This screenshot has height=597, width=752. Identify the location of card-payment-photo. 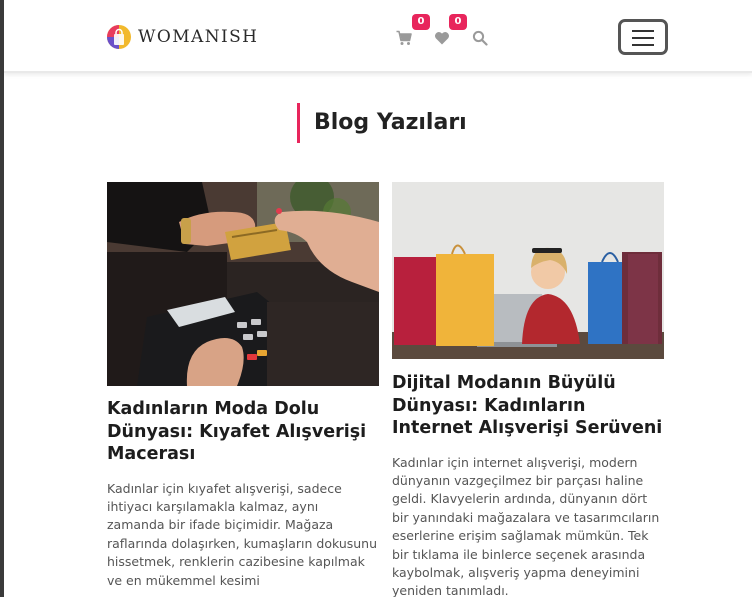
(243, 284).